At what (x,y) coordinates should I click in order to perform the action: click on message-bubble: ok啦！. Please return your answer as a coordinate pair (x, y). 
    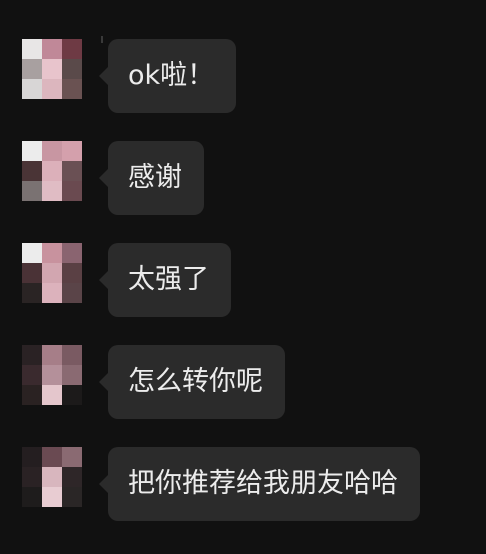
    Looking at the image, I should click on (167, 76).